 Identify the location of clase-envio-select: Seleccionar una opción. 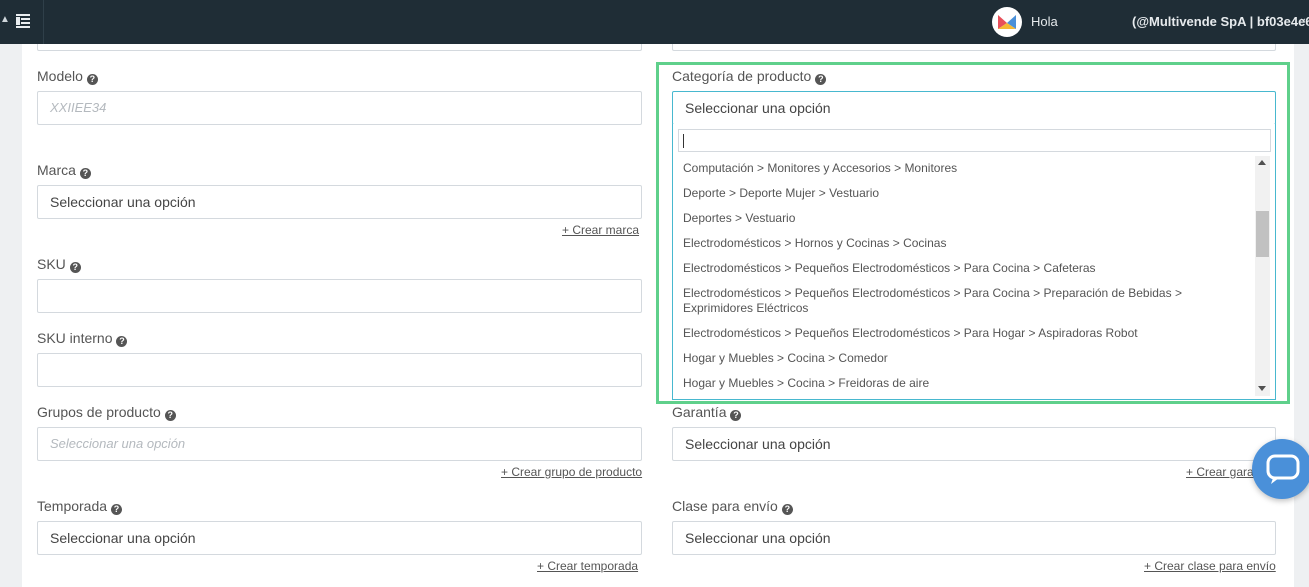
(974, 538).